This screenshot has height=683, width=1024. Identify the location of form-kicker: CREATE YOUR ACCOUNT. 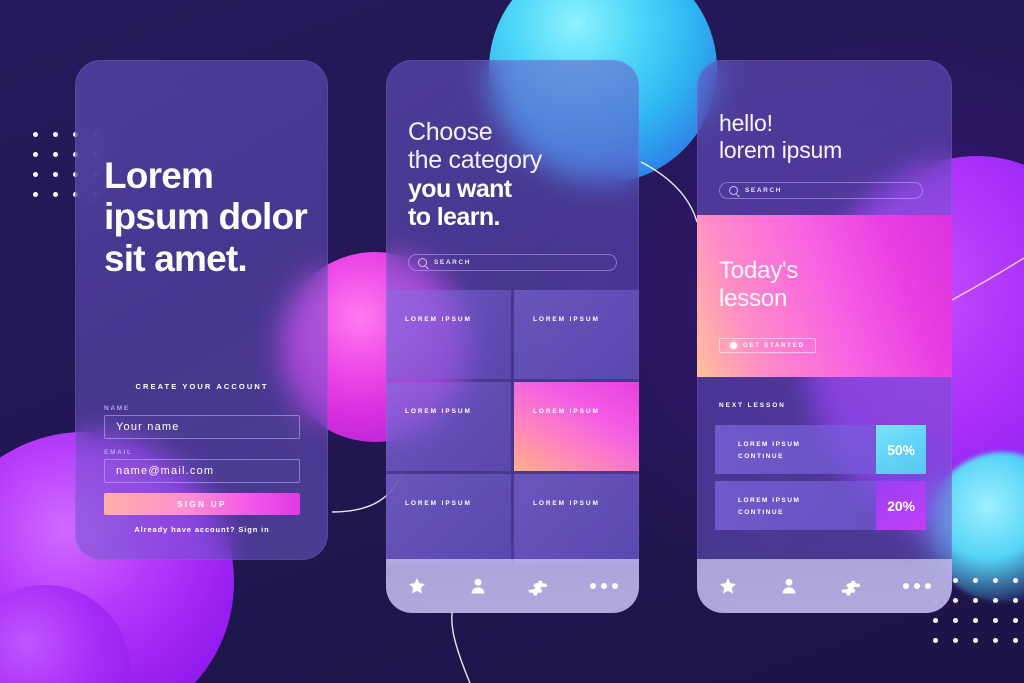
(202, 386).